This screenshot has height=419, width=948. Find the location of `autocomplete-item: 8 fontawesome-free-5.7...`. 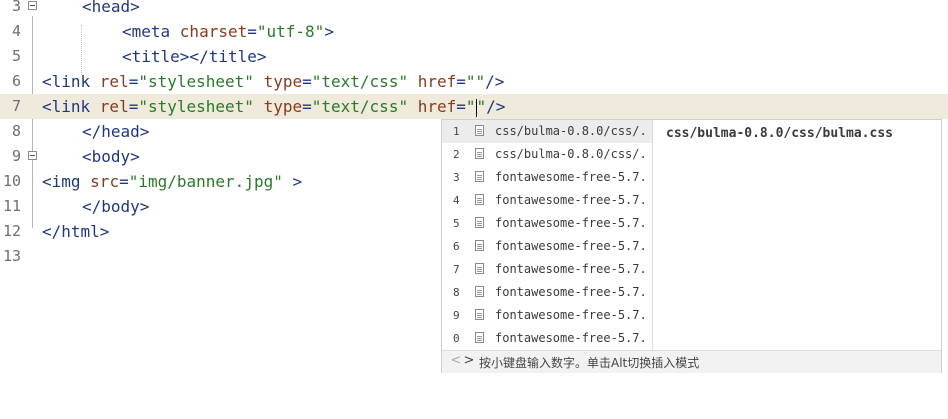

autocomplete-item: 8 fontawesome-free-5.7... is located at coordinates (547, 292).